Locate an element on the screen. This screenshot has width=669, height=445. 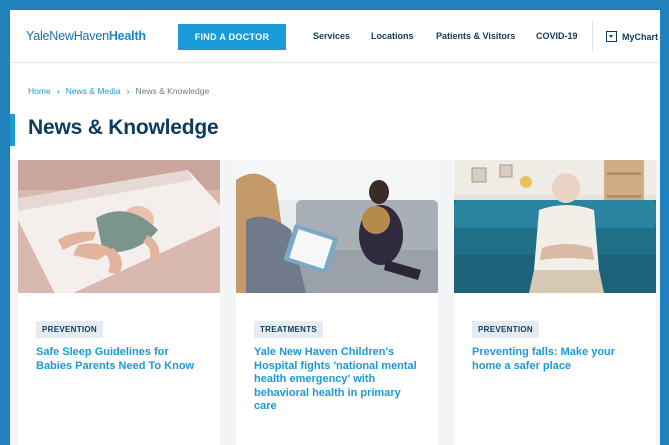
title-accent-bar is located at coordinates (12, 130).